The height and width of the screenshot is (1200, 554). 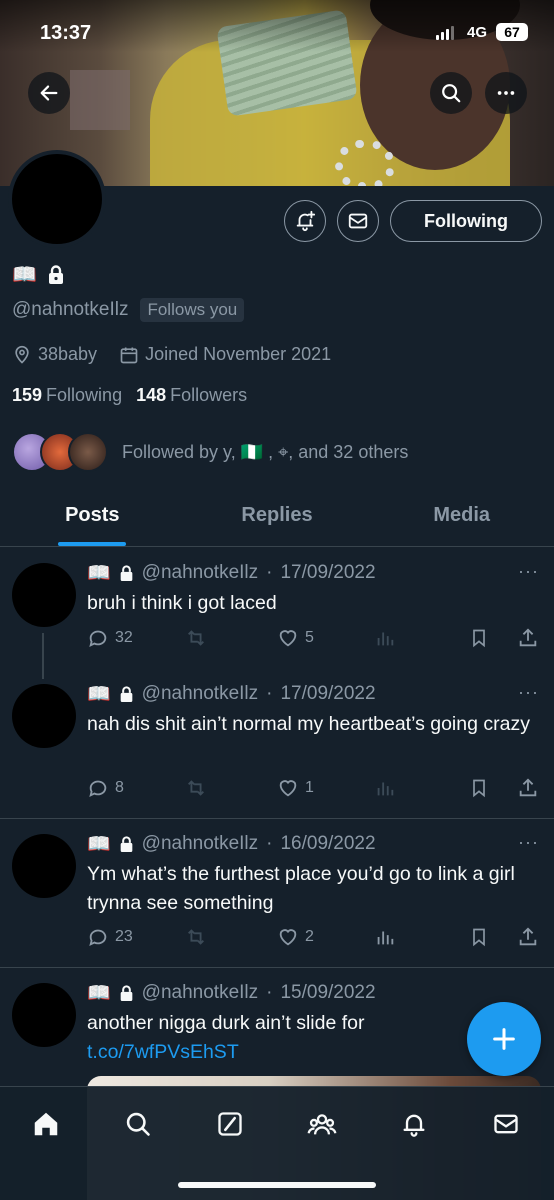 I want to click on following-button: Following, so click(x=466, y=221).